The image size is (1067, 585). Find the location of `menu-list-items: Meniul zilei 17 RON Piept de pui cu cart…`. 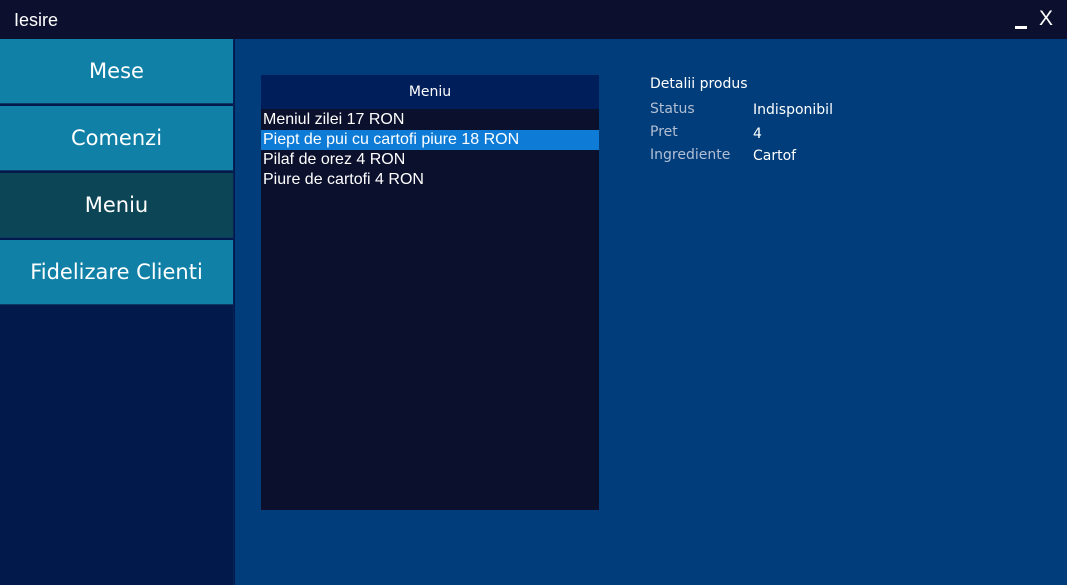

menu-list-items: Meniul zilei 17 RON Piept de pui cu cart… is located at coordinates (430, 150).